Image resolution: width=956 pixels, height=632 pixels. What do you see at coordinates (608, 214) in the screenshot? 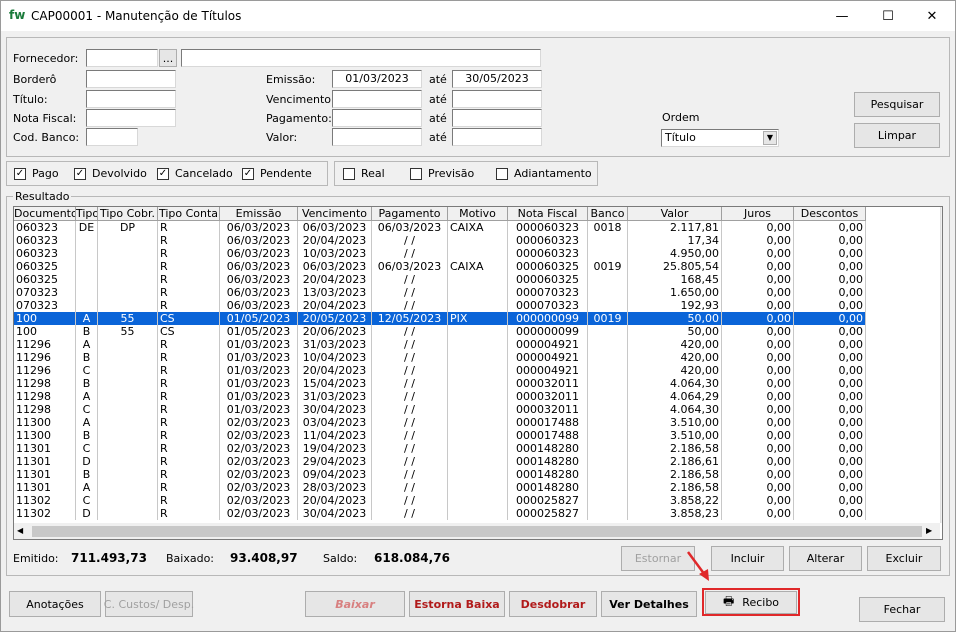
I see `column-header: Banco` at bounding box center [608, 214].